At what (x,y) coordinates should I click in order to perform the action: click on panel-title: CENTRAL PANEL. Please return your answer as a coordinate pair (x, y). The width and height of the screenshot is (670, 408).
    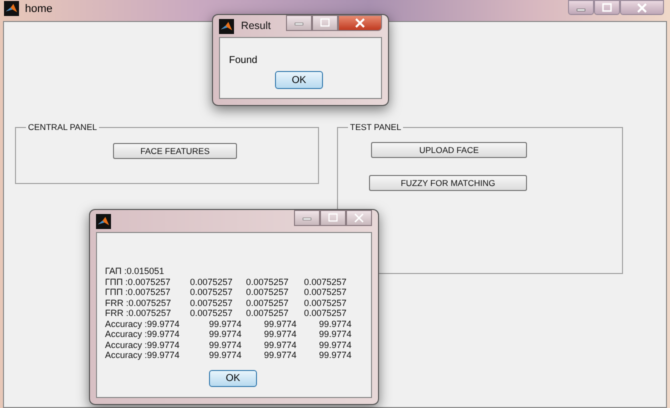
    Looking at the image, I should click on (62, 127).